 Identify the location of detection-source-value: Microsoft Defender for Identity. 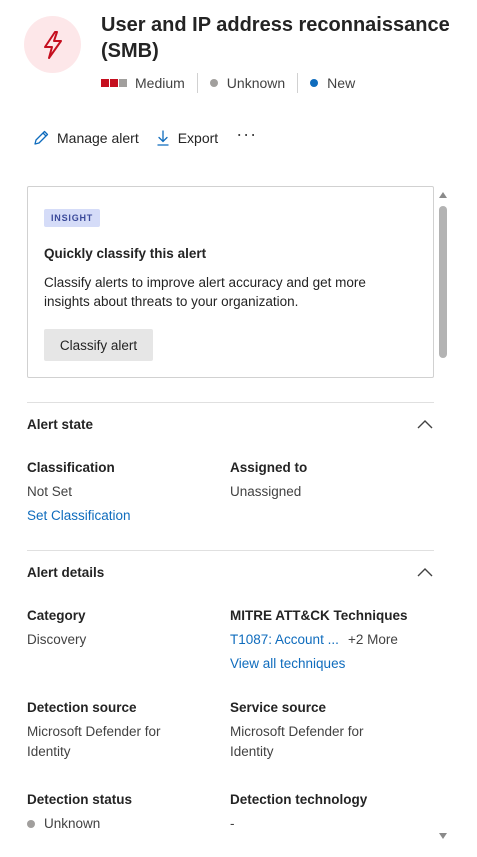
(94, 741).